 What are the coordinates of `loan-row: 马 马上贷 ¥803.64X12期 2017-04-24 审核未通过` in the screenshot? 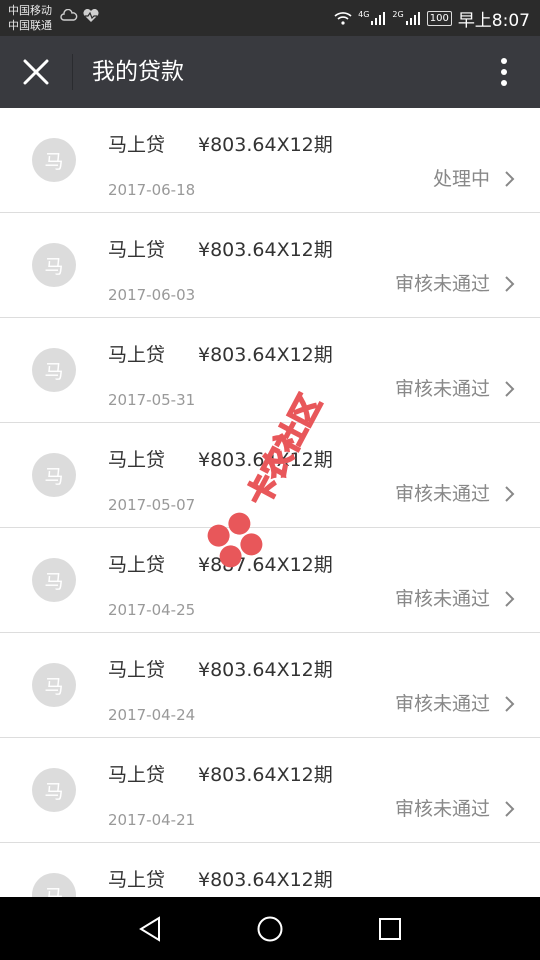 It's located at (270, 685).